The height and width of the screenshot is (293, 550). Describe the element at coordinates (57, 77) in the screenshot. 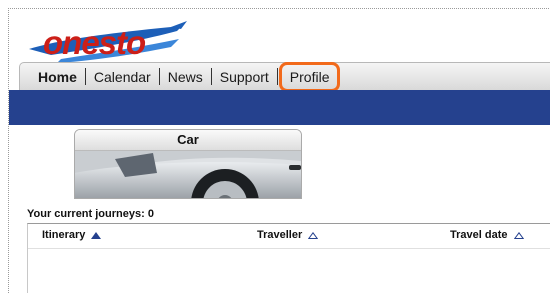

I see `nav-home: Home` at that location.